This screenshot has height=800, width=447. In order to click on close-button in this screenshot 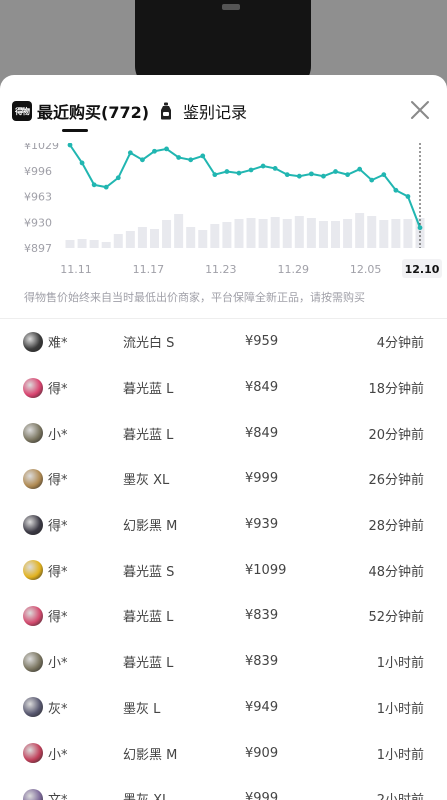, I will do `click(420, 110)`.